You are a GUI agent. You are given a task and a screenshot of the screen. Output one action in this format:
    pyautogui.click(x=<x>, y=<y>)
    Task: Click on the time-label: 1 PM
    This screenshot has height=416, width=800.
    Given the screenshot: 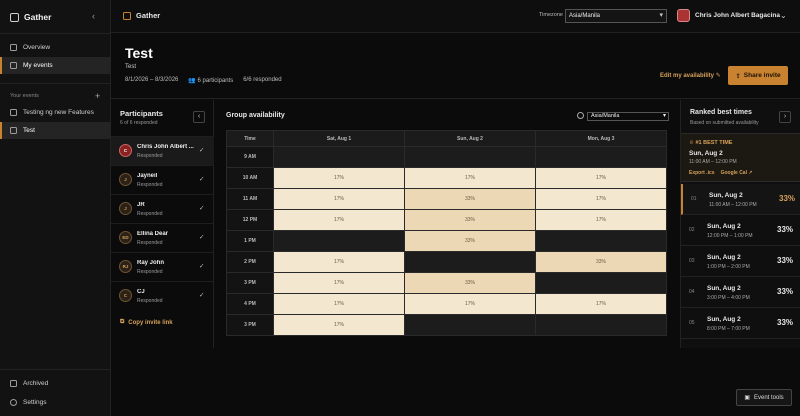 What is the action you would take?
    pyautogui.click(x=250, y=241)
    